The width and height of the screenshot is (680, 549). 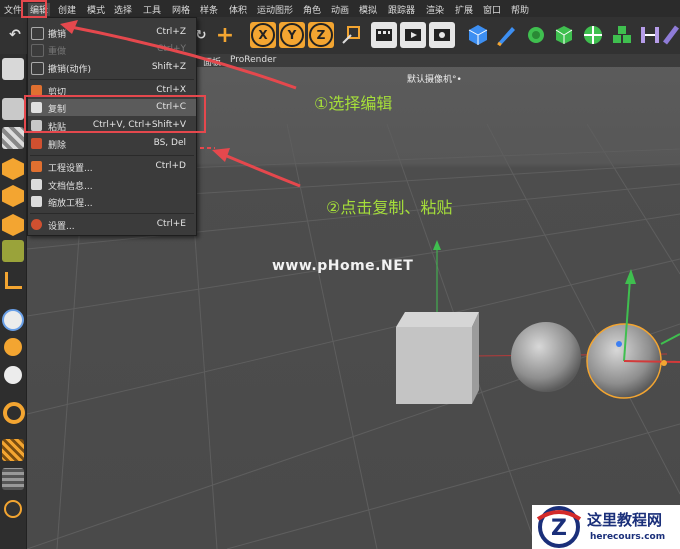 I want to click on x-axis-button: X, so click(x=263, y=35).